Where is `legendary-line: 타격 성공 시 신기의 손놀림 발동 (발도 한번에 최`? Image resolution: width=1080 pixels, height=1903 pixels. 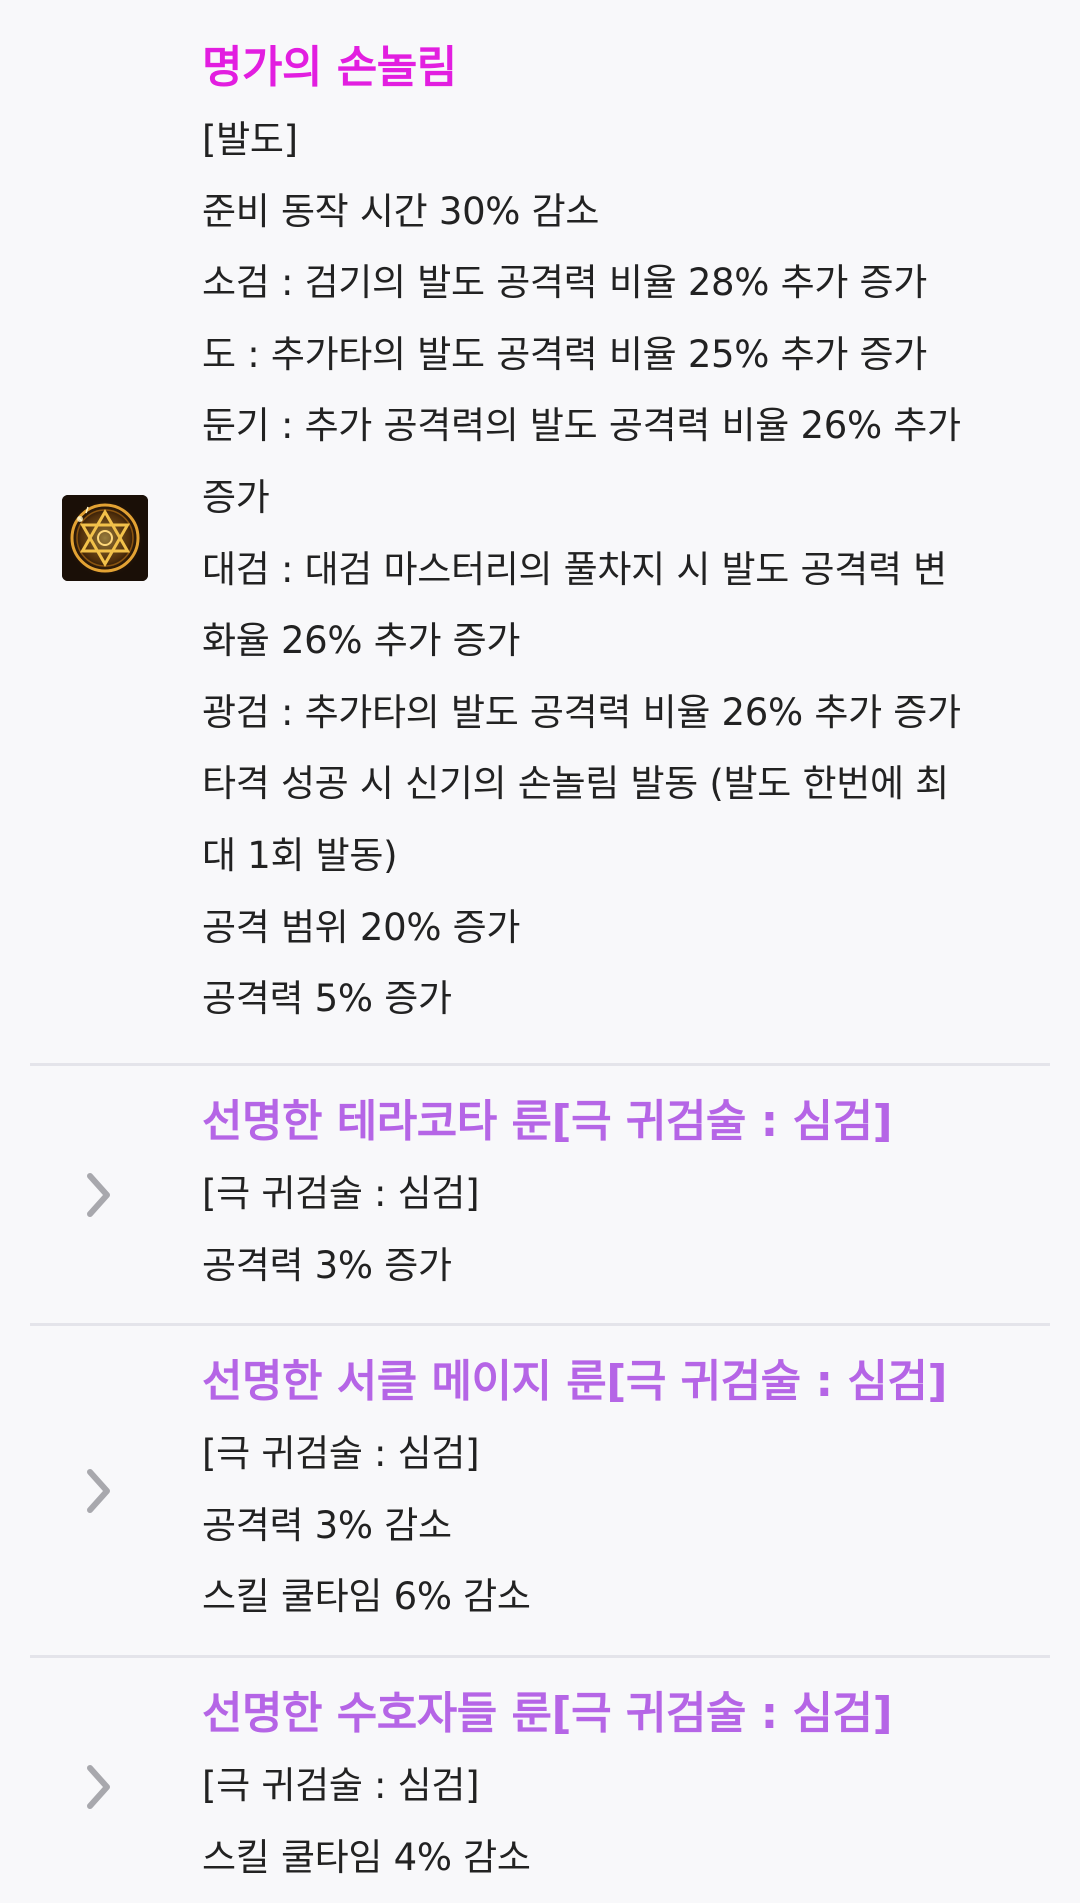 legendary-line: 타격 성공 시 신기의 손놀림 발동 (발도 한번에 최 is located at coordinates (575, 784).